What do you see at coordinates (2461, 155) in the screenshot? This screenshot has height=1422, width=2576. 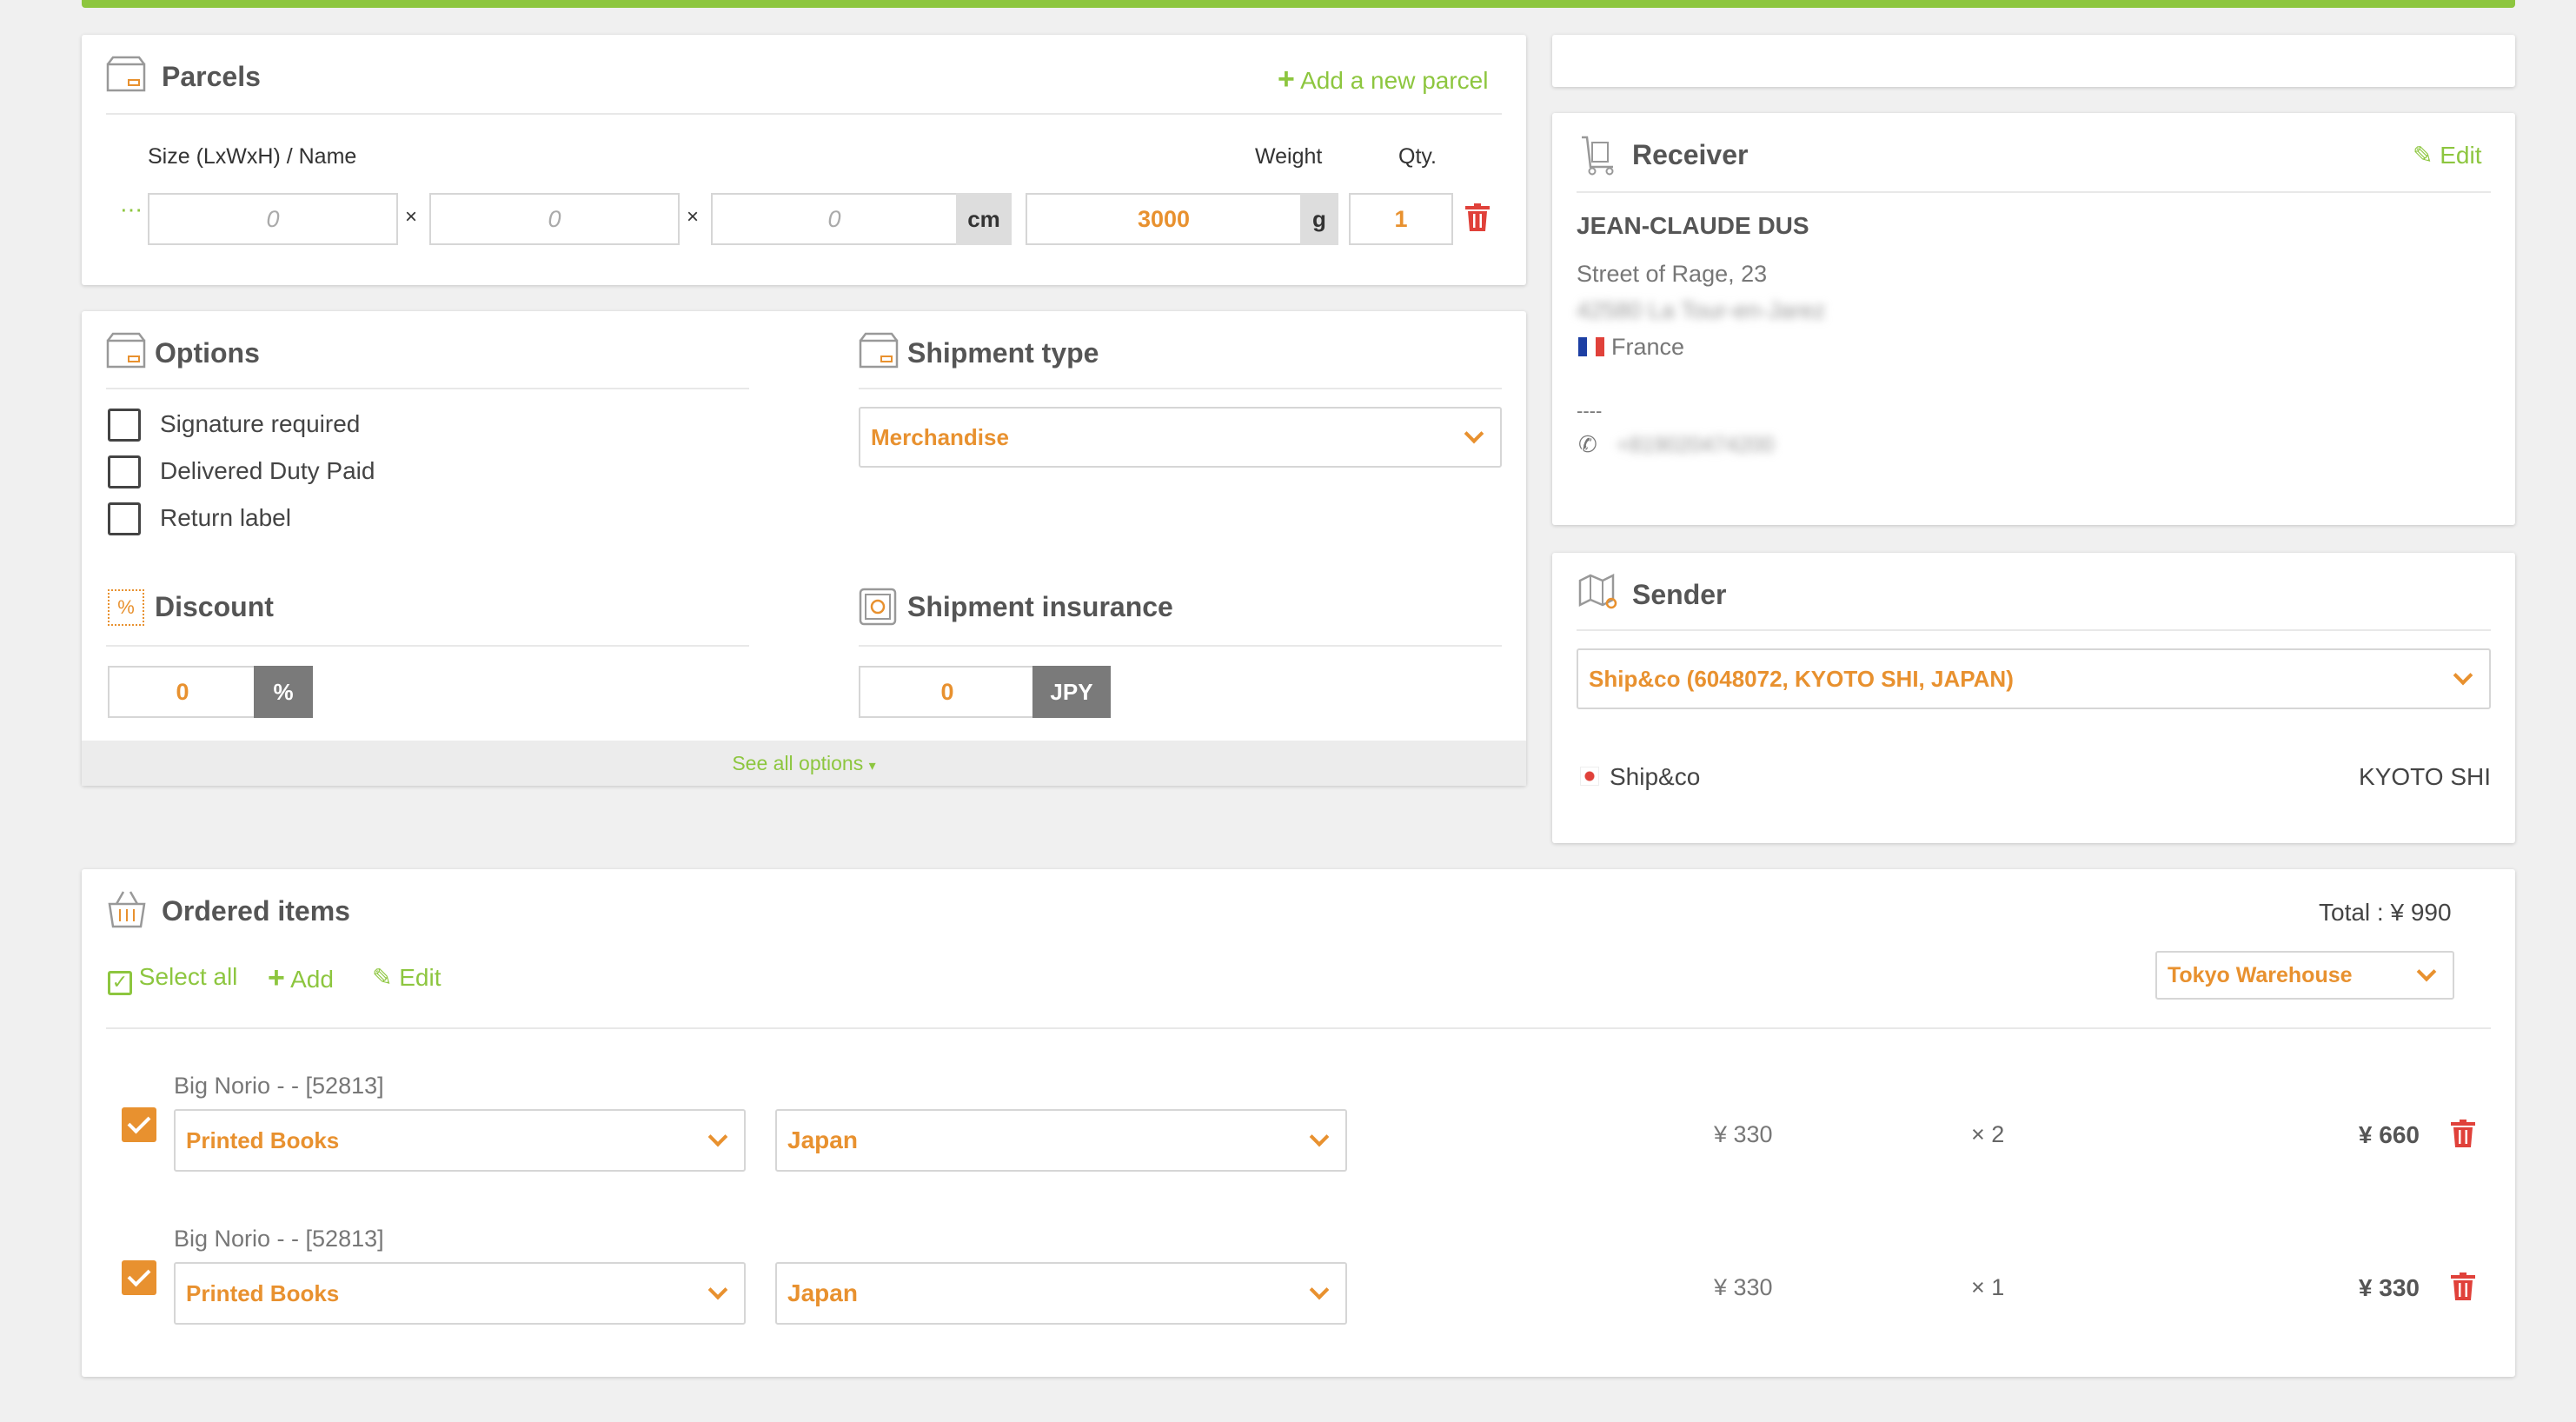 I see `receiver-edit-label: Edit` at bounding box center [2461, 155].